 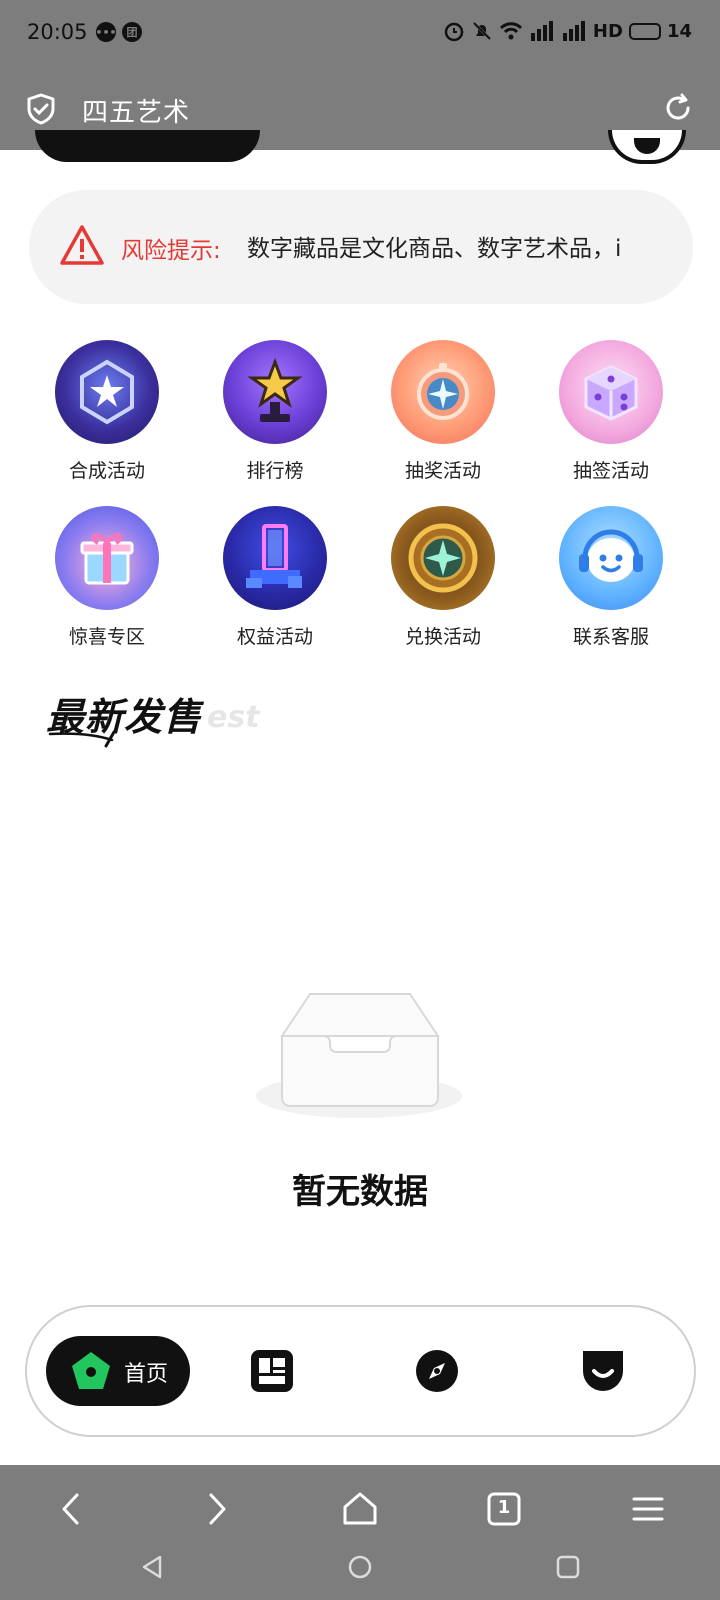 I want to click on page-title: 四五艺术, so click(x=136, y=113).